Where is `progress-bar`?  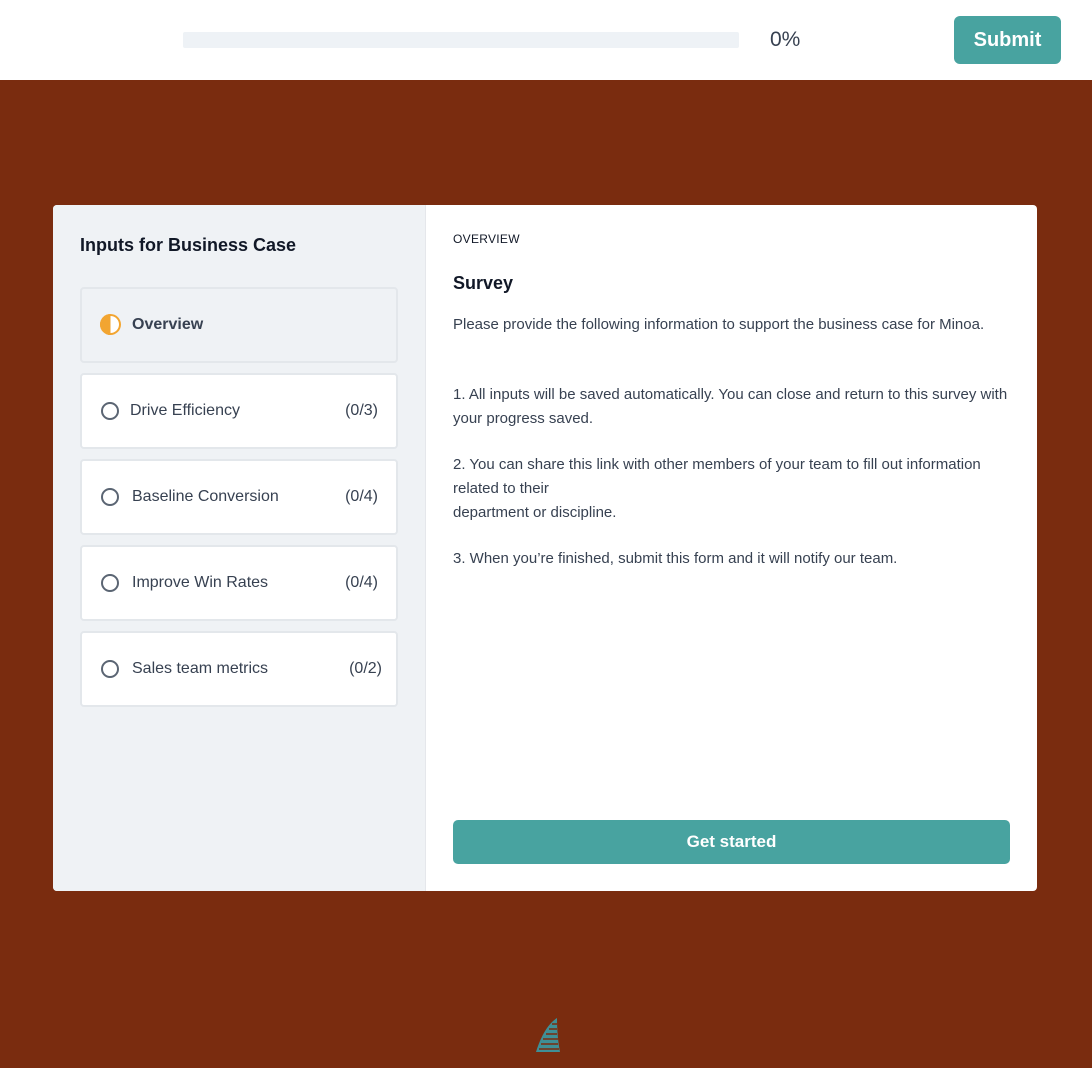
progress-bar is located at coordinates (461, 40).